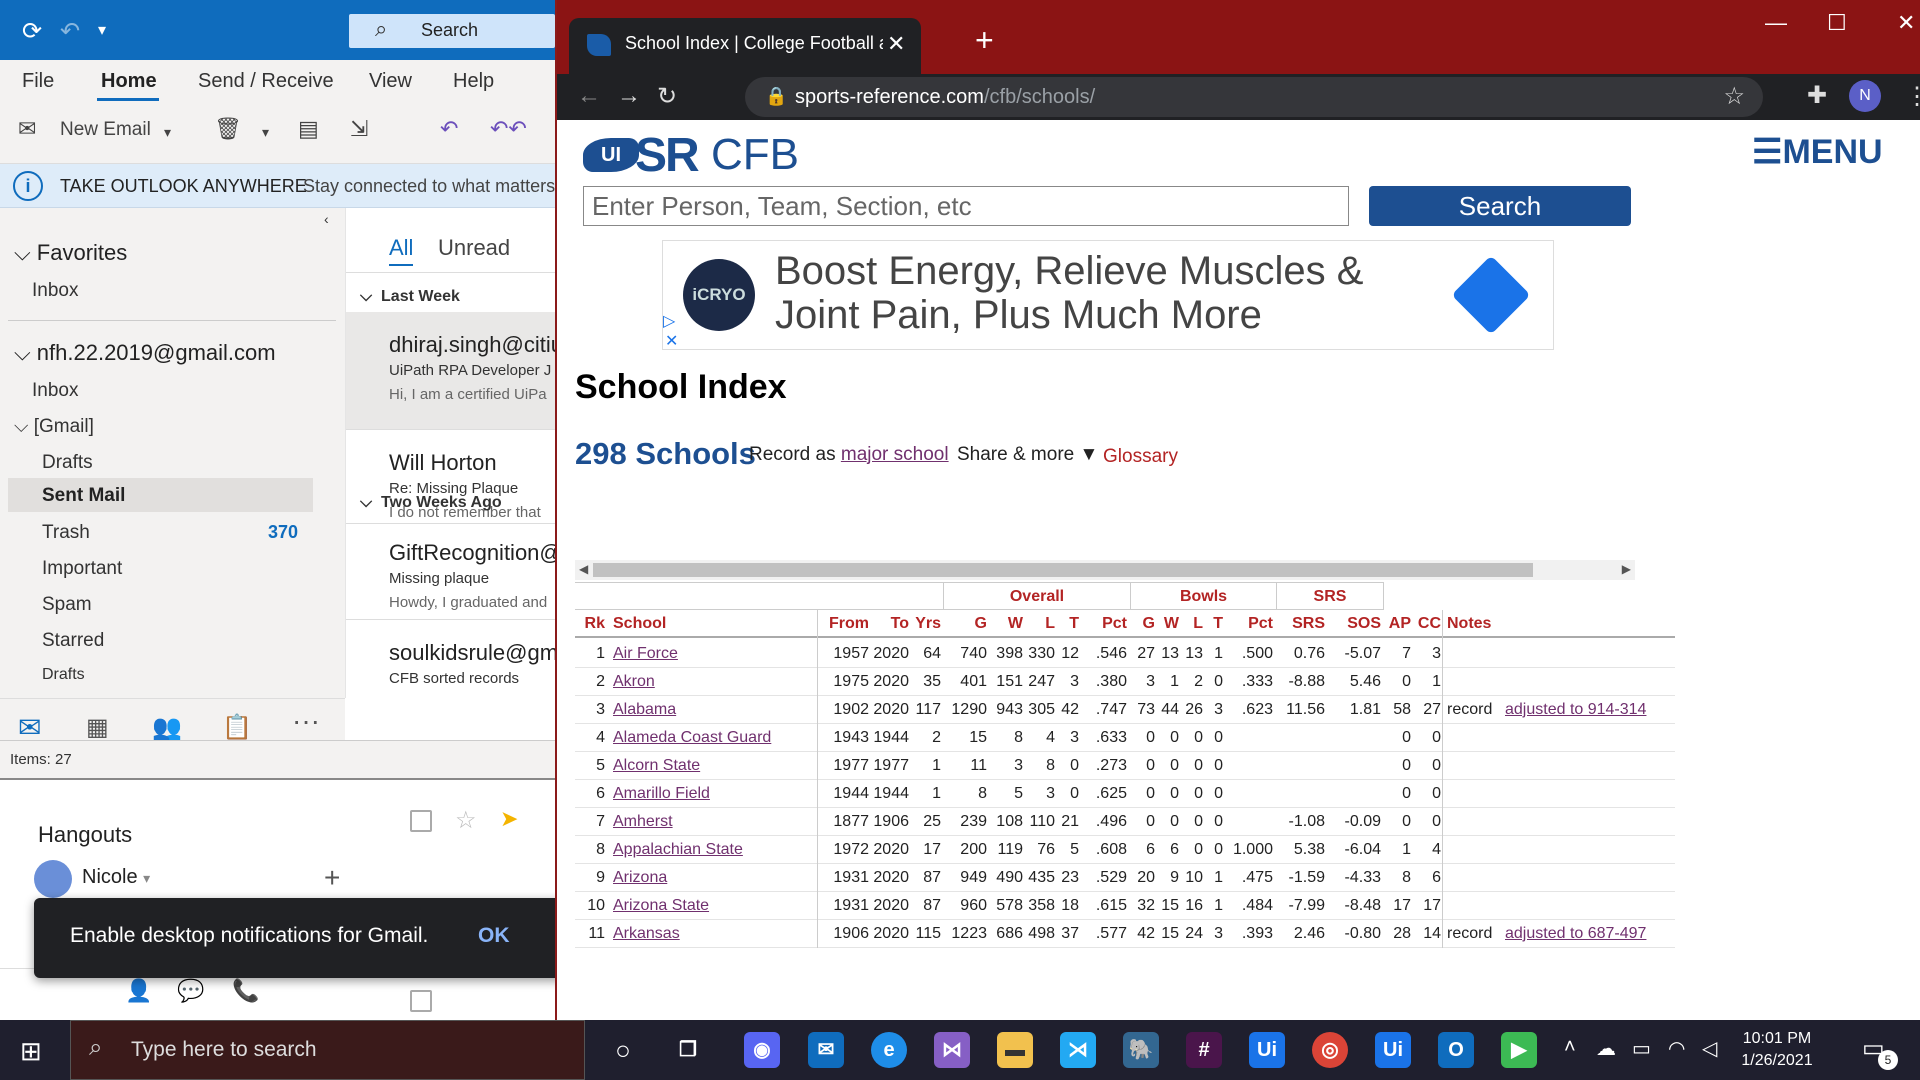 This screenshot has height=1080, width=1920. I want to click on move-icon: ⇲, so click(359, 129).